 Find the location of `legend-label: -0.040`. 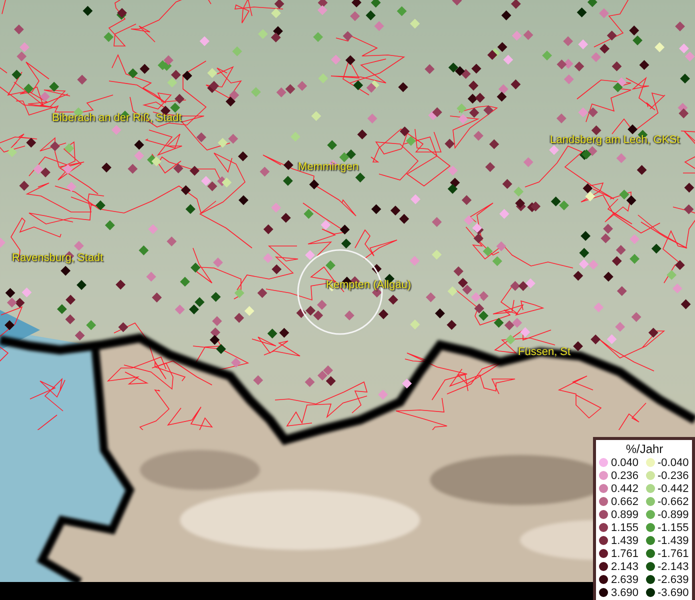

legend-label: -0.040 is located at coordinates (673, 462).